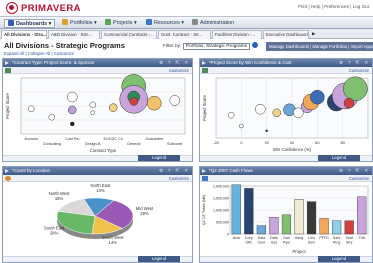 The width and height of the screenshot is (373, 263). Describe the element at coordinates (333, 6) in the screenshot. I see `top-links: Print | Help | Preferences | Log Out` at that location.